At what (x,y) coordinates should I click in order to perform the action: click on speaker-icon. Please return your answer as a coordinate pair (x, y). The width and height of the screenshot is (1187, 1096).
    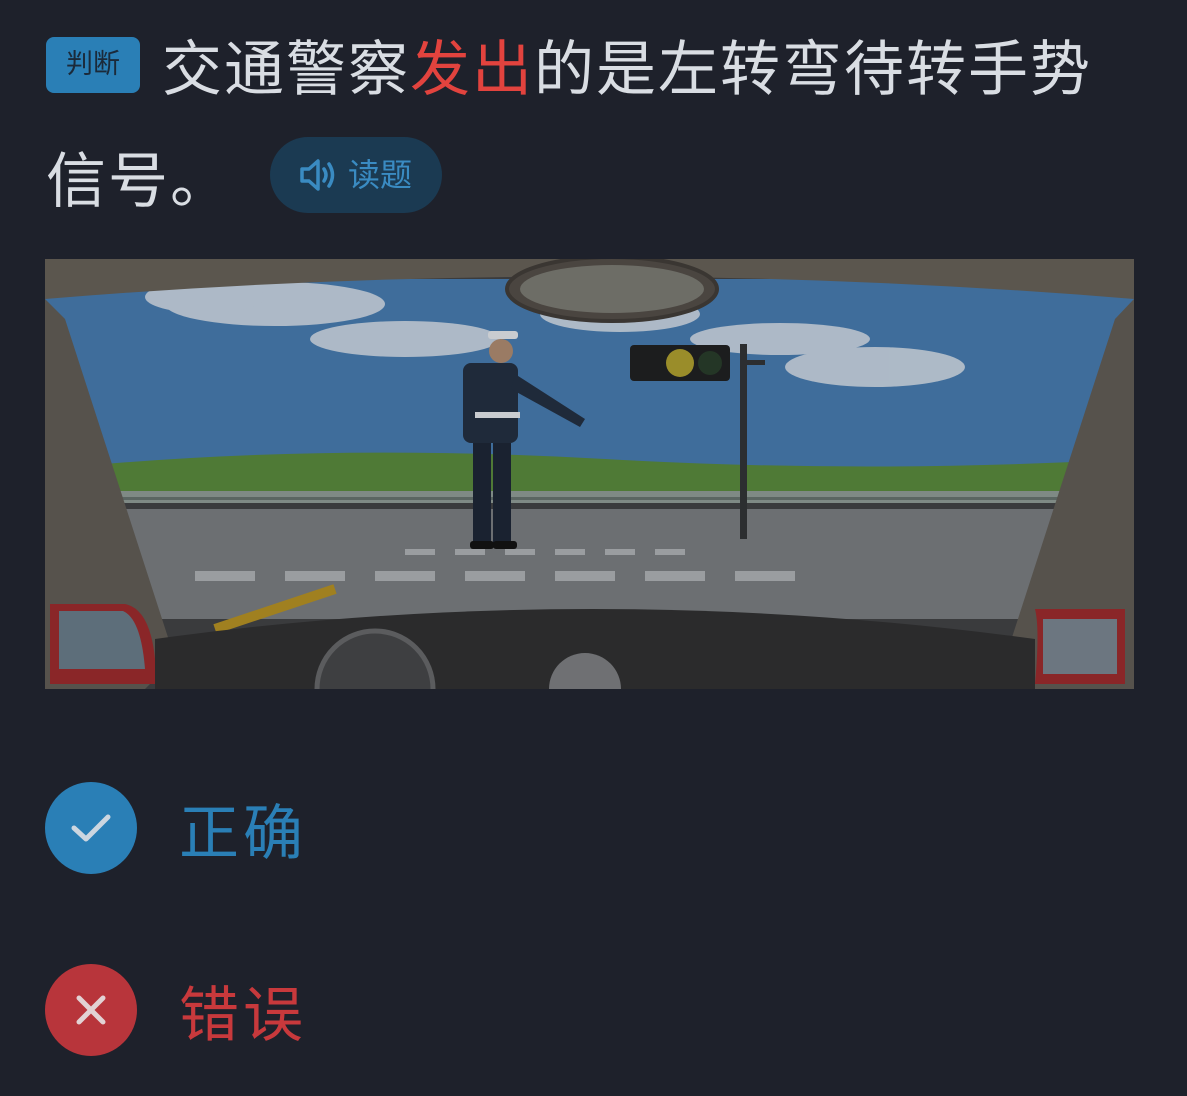
    Looking at the image, I should click on (317, 175).